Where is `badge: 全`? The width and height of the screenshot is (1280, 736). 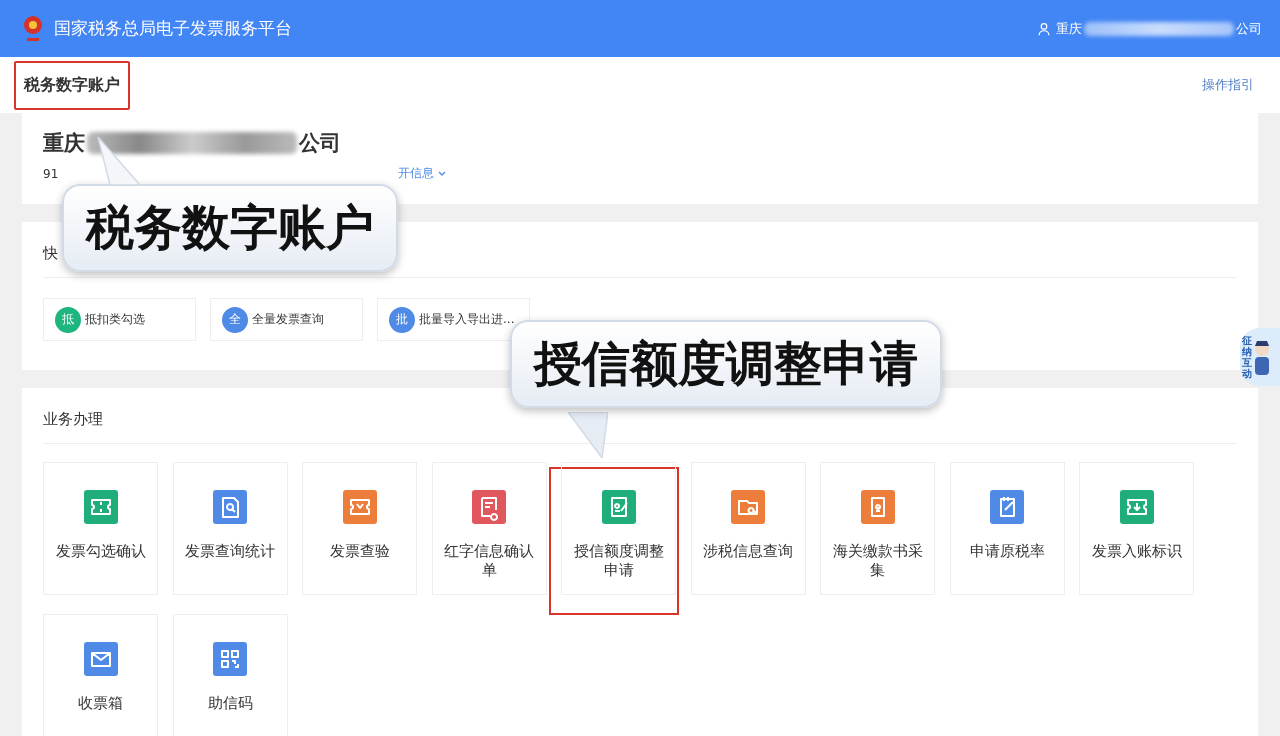
badge: 全 is located at coordinates (235, 319).